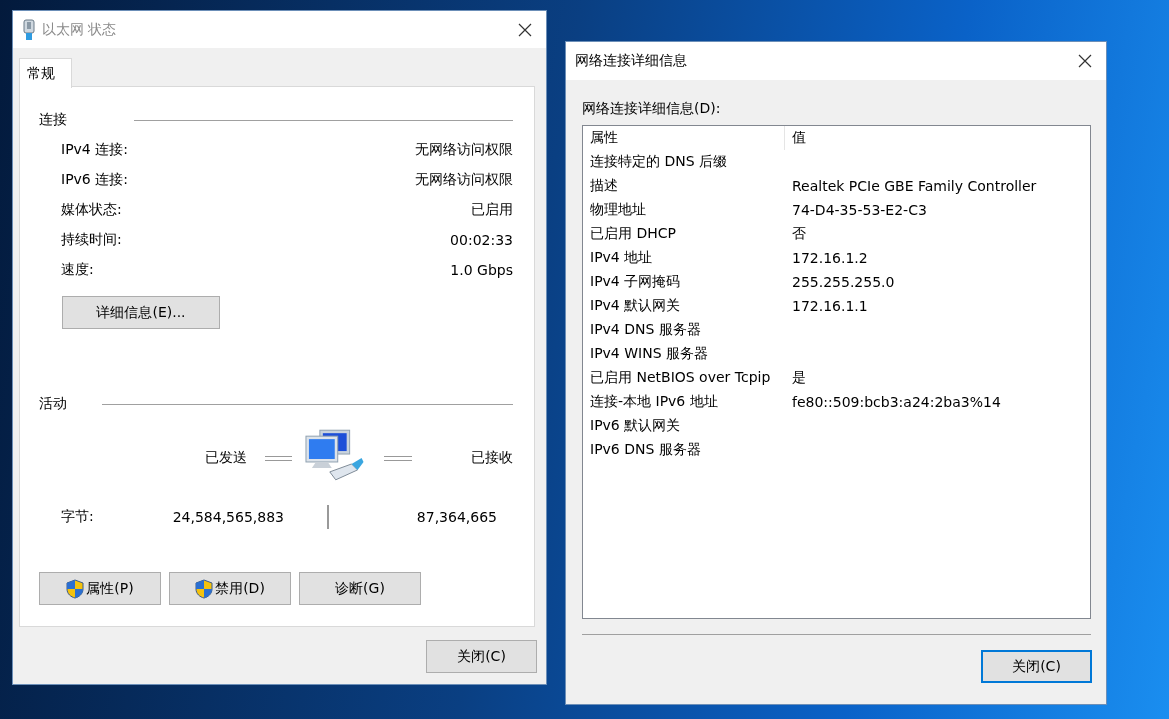 This screenshot has height=719, width=1169. What do you see at coordinates (645, 330) in the screenshot?
I see `property-cell-text: IPv4 DNS 服务器` at bounding box center [645, 330].